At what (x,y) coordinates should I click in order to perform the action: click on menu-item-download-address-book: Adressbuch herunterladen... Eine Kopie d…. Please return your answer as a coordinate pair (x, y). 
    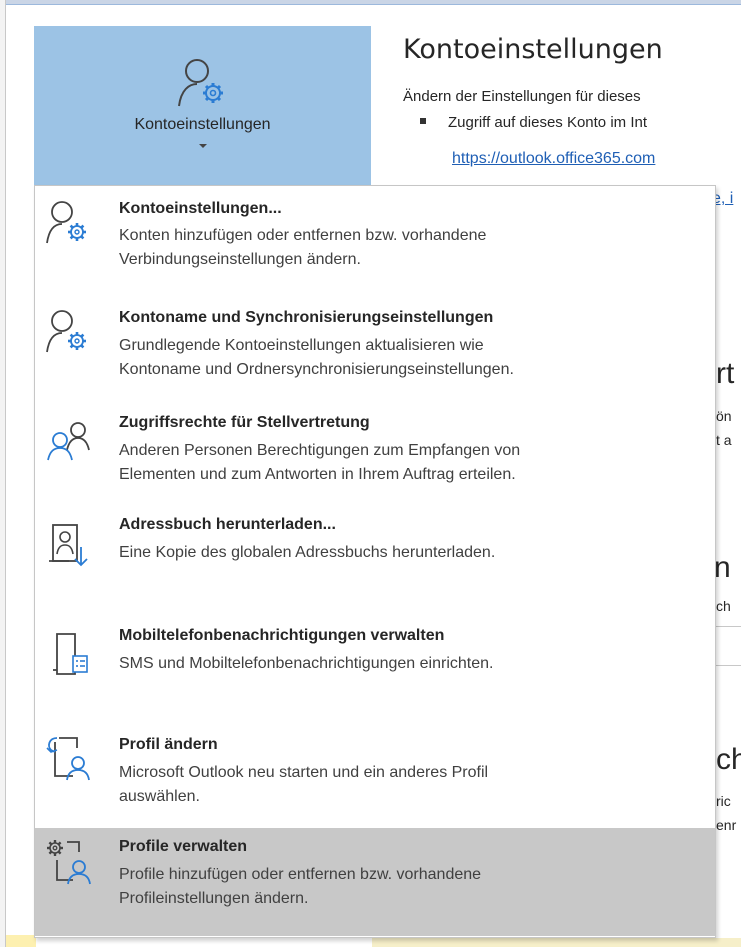
    Looking at the image, I should click on (375, 559).